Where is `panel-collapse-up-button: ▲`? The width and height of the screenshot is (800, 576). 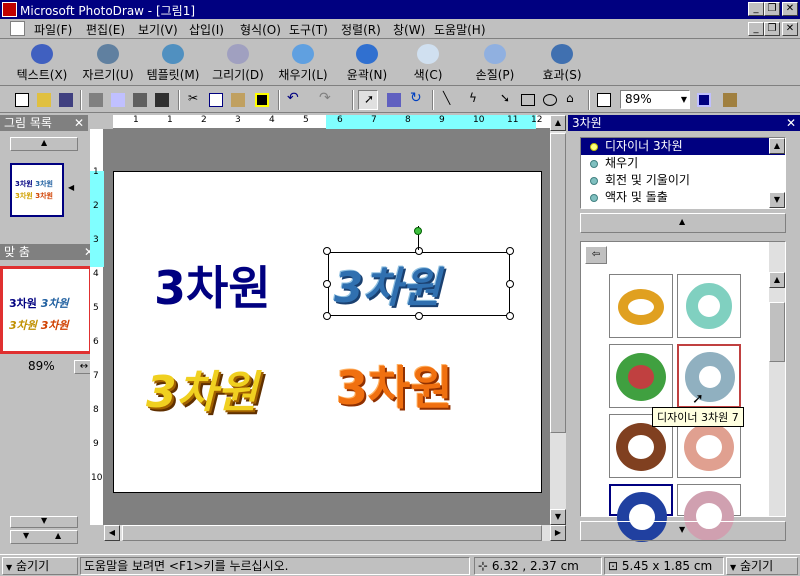 panel-collapse-up-button: ▲ is located at coordinates (683, 223).